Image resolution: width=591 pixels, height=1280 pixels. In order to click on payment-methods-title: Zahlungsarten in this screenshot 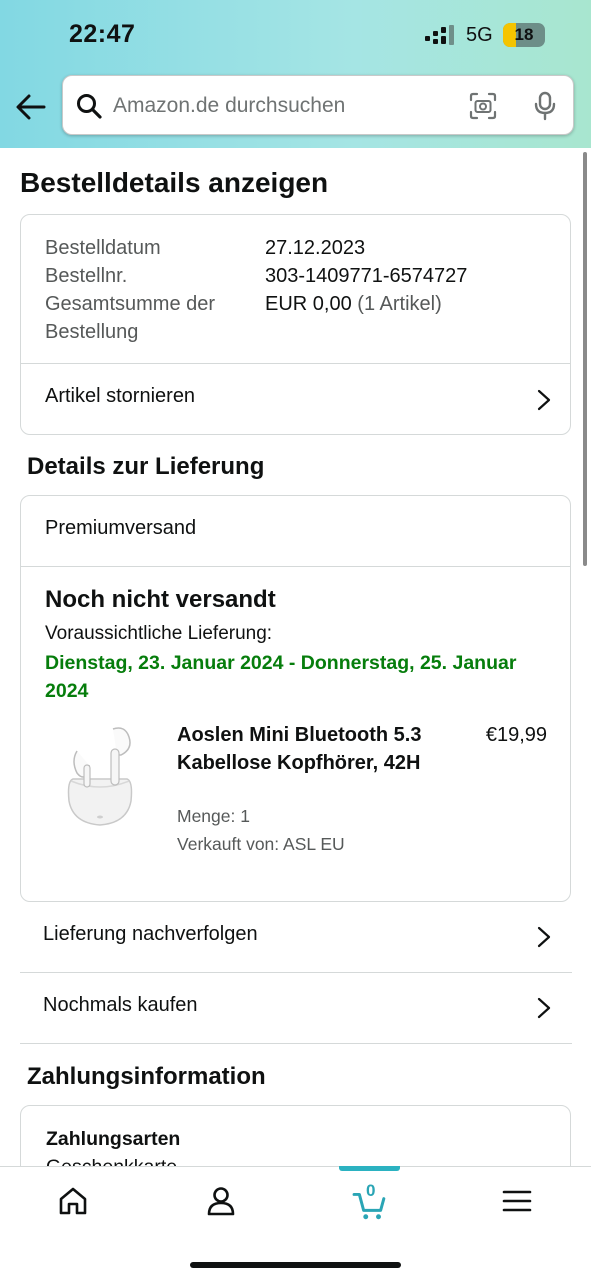, I will do `click(113, 1139)`.